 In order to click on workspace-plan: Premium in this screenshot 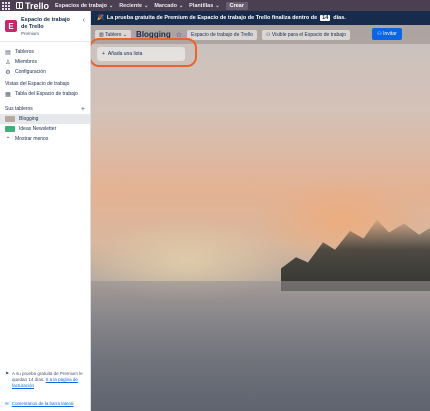, I will do `click(30, 33)`.